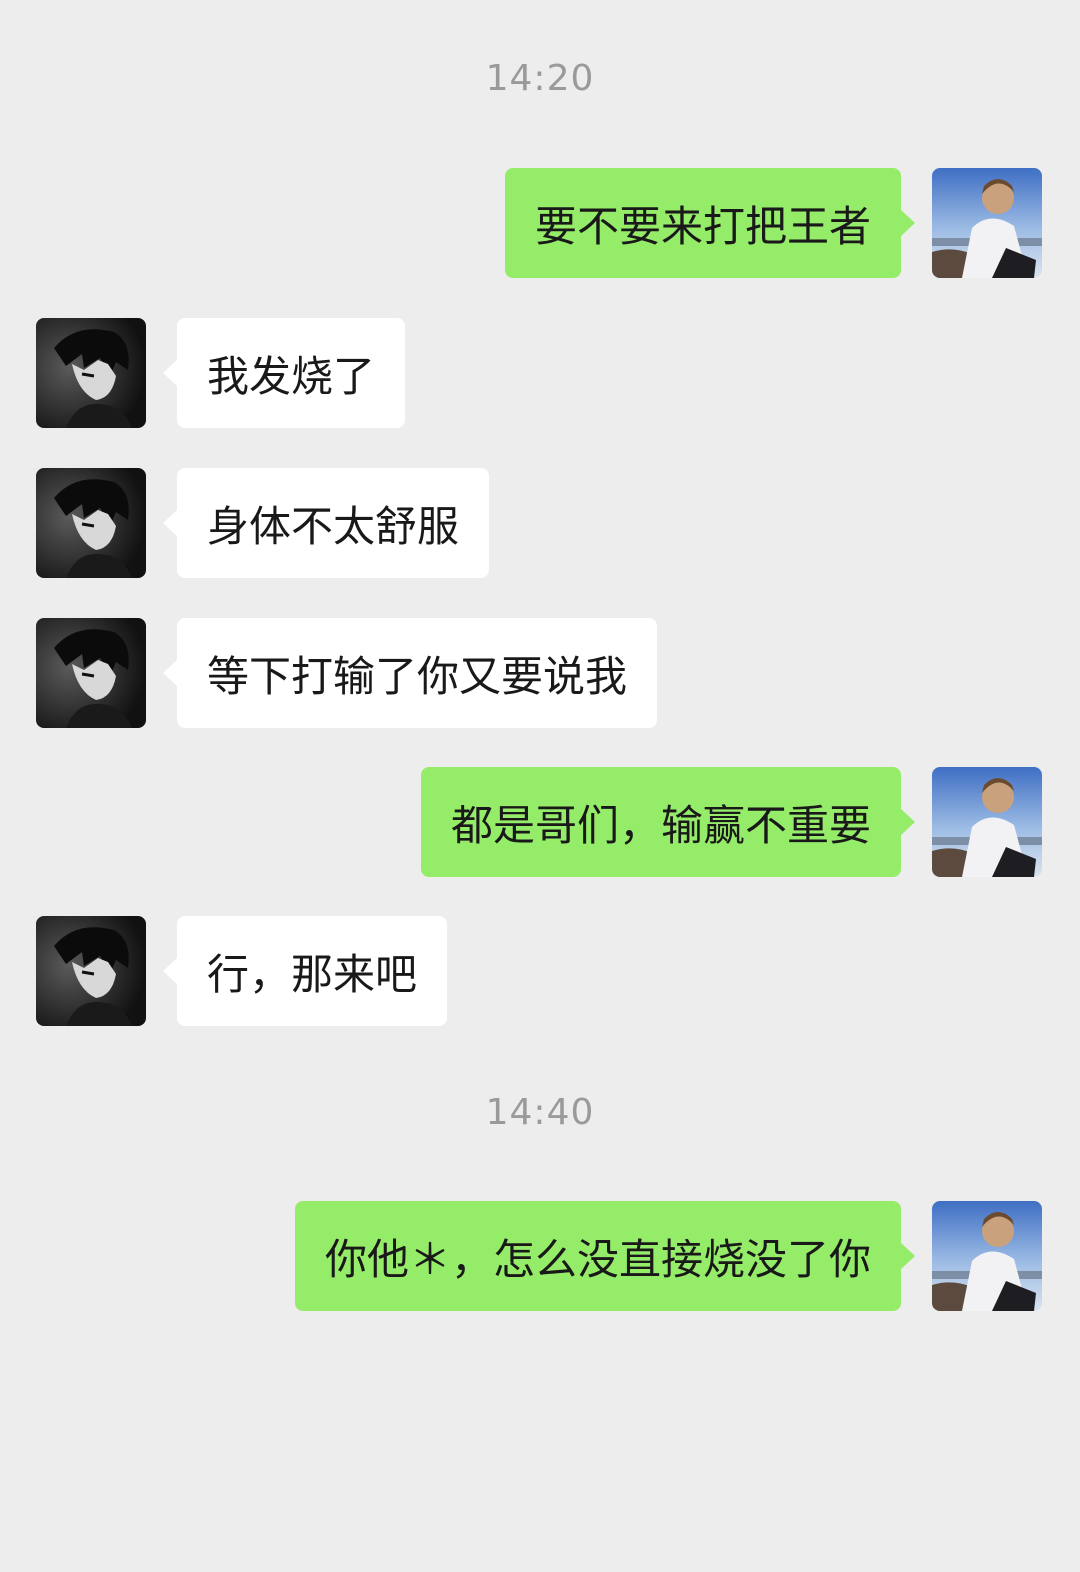 This screenshot has height=1572, width=1080. What do you see at coordinates (410, 673) in the screenshot?
I see `incoming-message-bubble: 等下打输了你又要说我` at bounding box center [410, 673].